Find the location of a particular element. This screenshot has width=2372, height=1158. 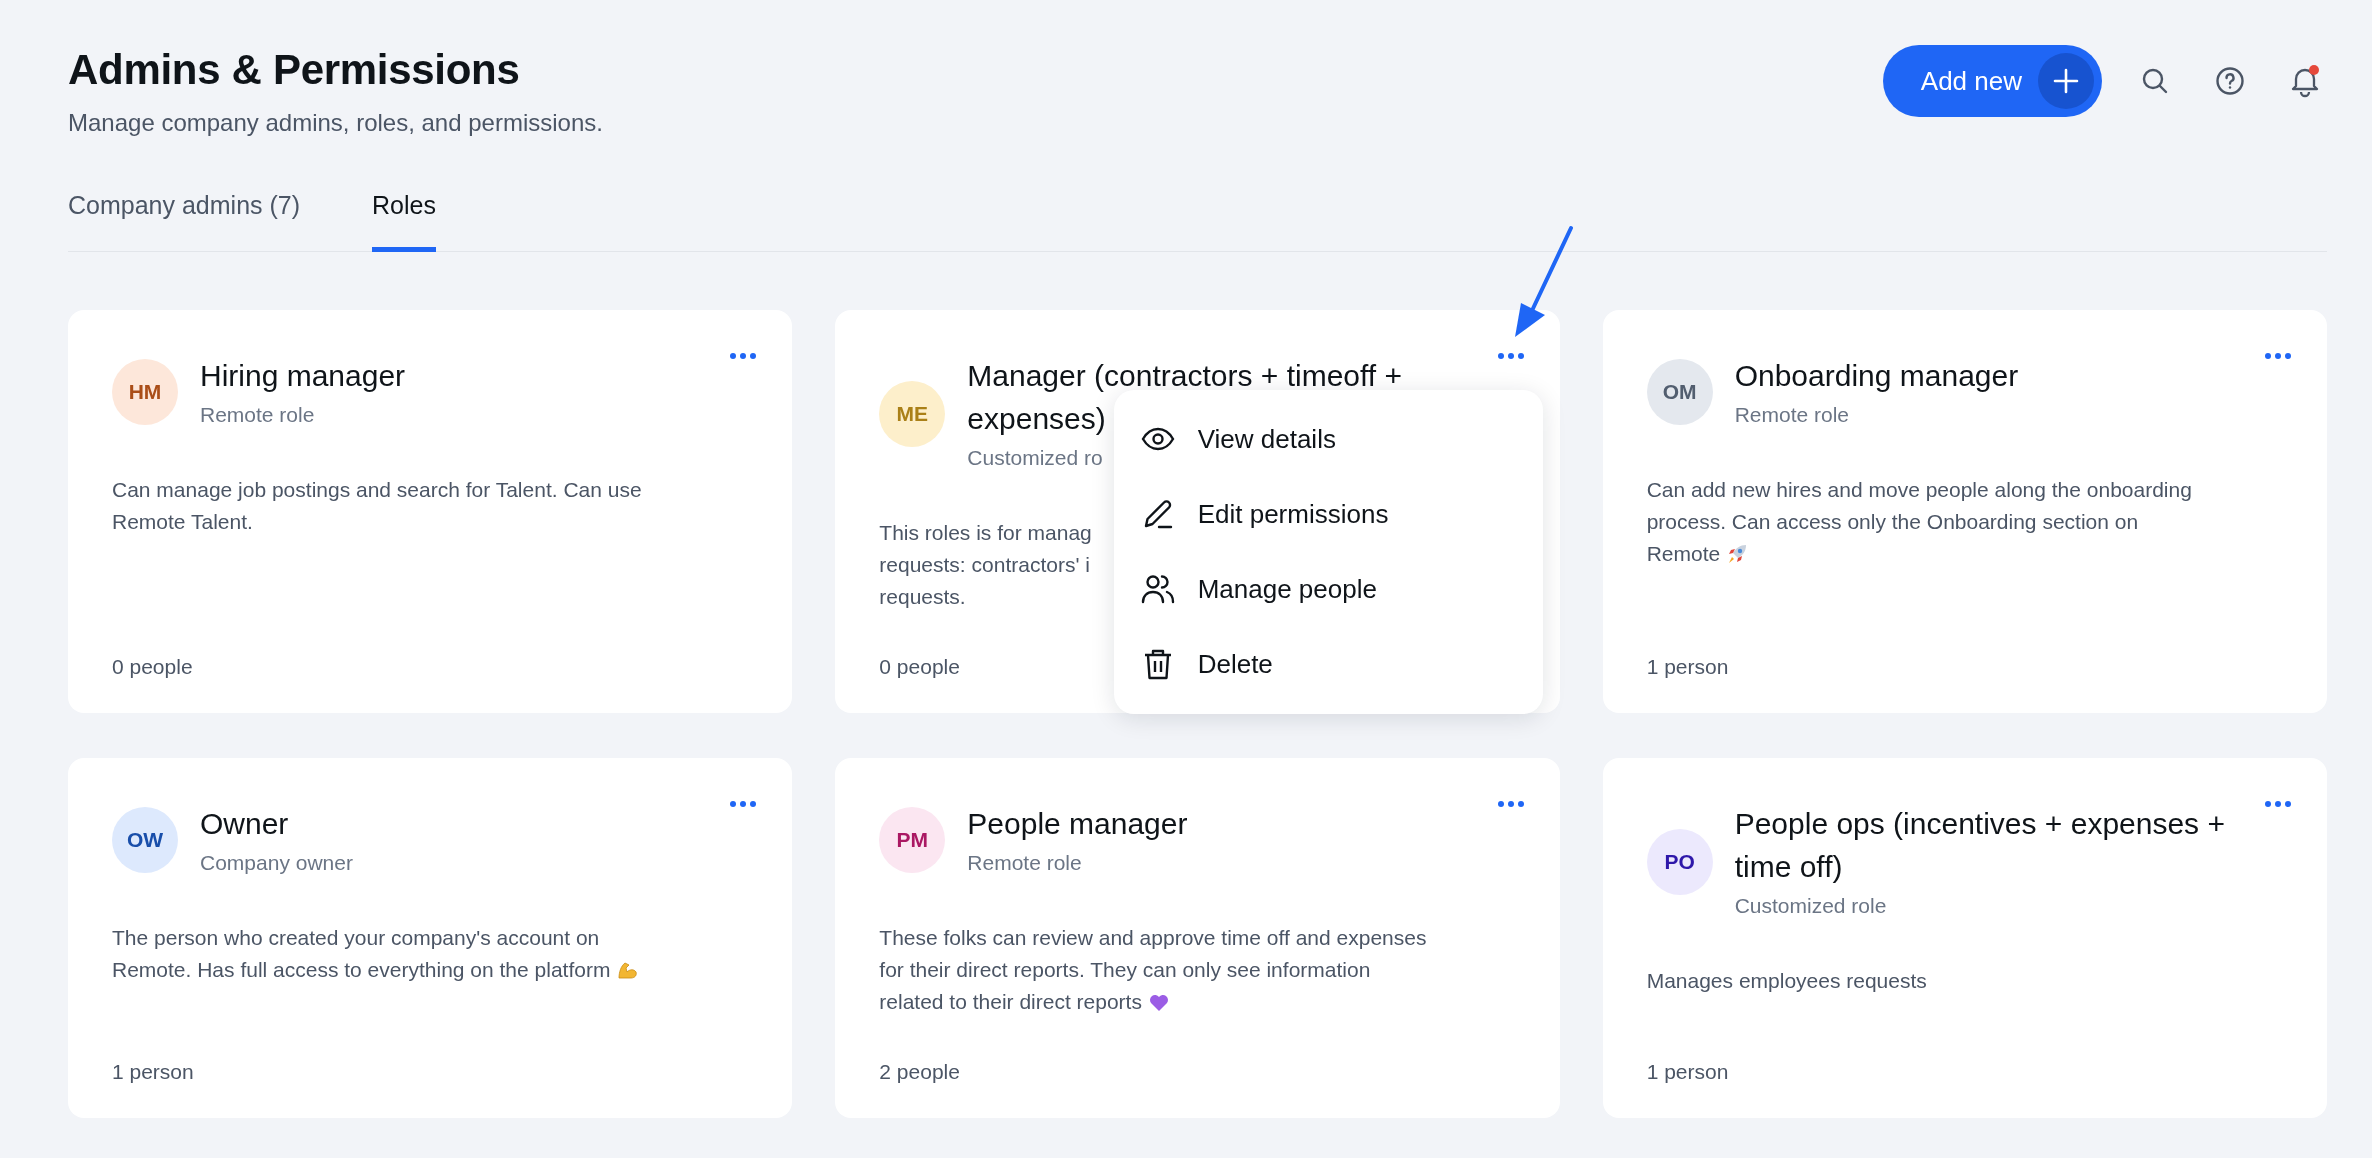

role-description: Manages employees requests is located at coordinates (1786, 981).